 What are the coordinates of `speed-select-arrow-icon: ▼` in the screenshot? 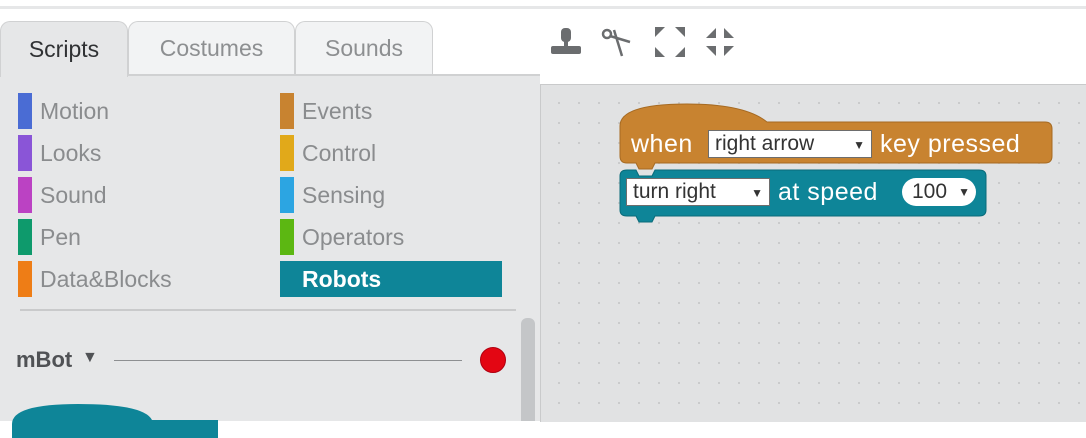 It's located at (964, 192).